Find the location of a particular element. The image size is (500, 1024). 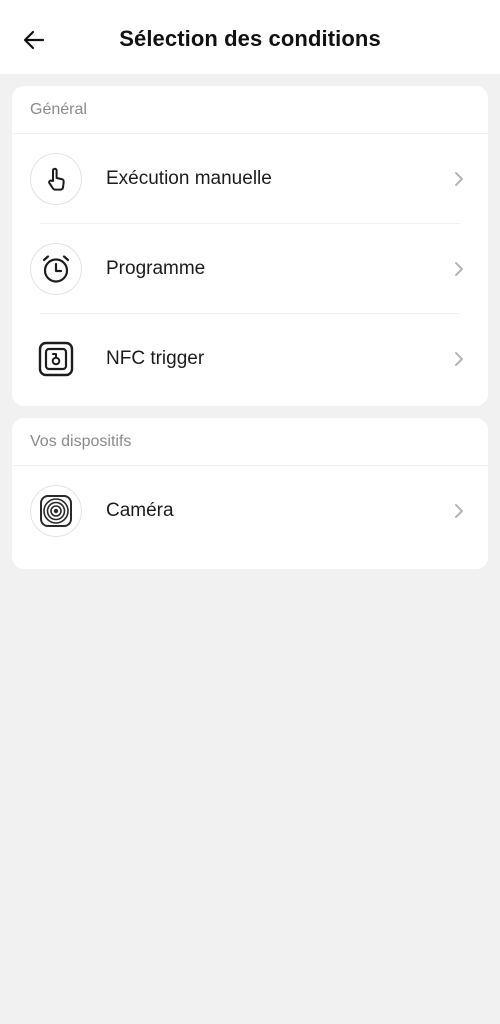

section-card-devices: Vos dispositifs Caméra is located at coordinates (250, 493).